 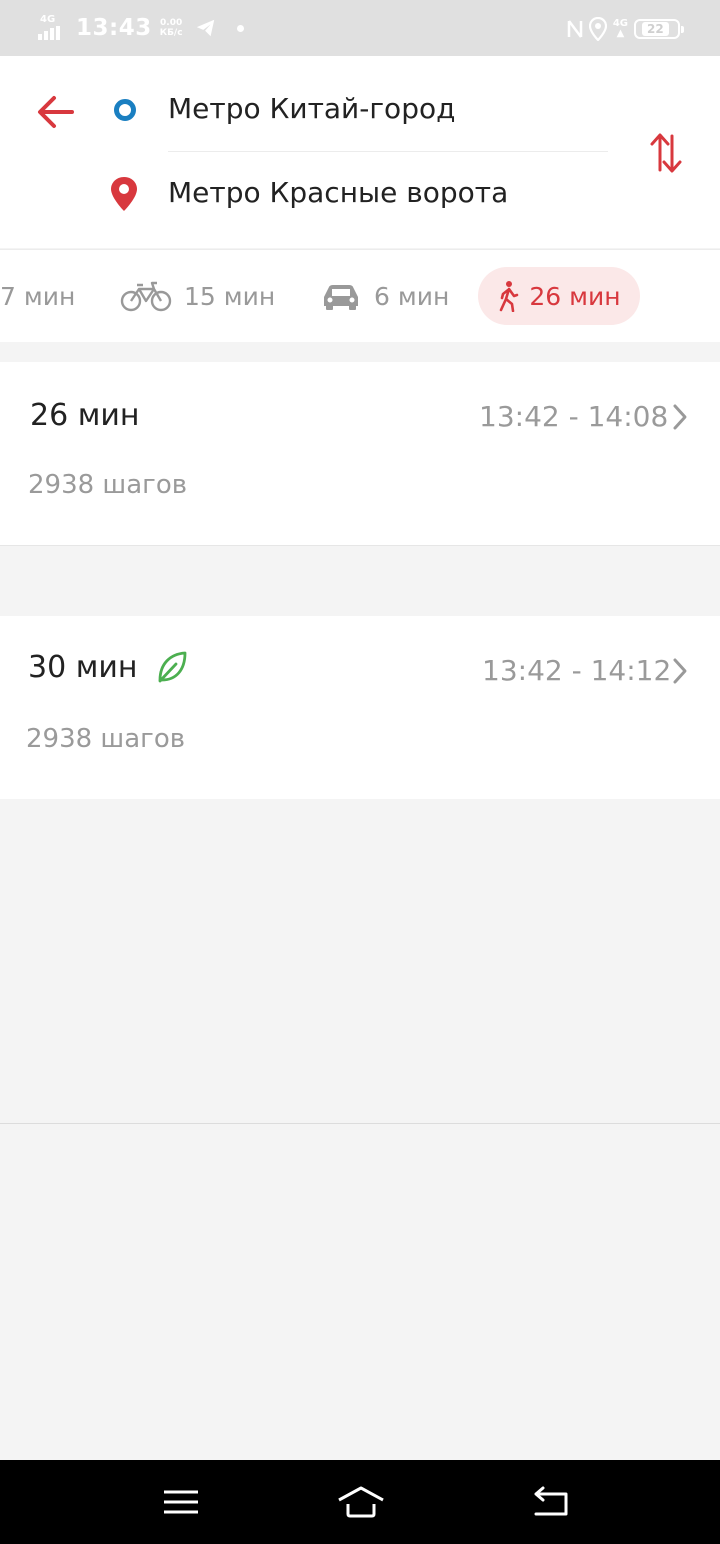 I want to click on battery-level: 22, so click(x=655, y=29).